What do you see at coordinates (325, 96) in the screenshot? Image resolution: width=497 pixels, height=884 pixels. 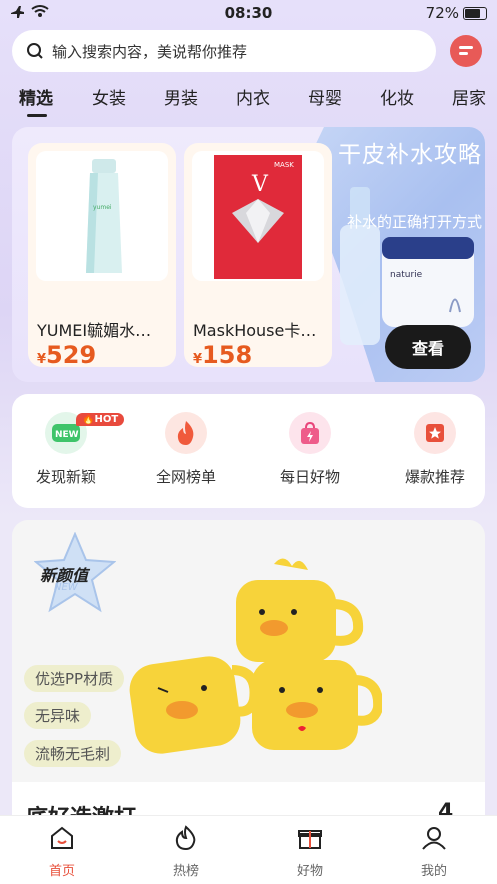 I see `tab-baby: 母婴` at bounding box center [325, 96].